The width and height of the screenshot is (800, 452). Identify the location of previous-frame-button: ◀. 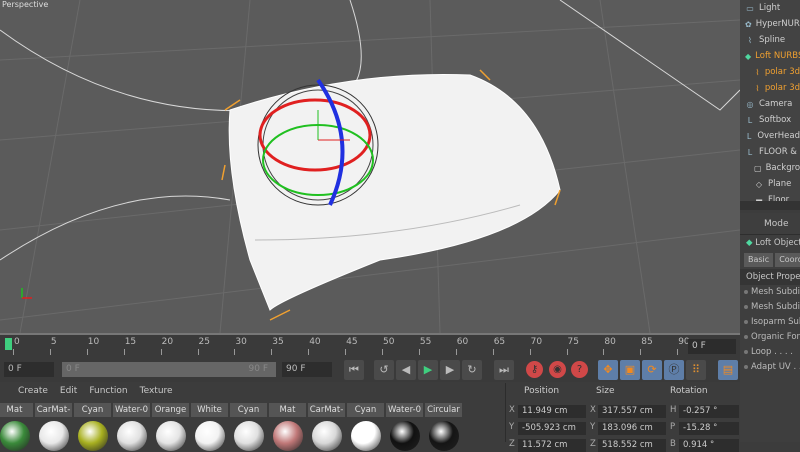
(406, 370).